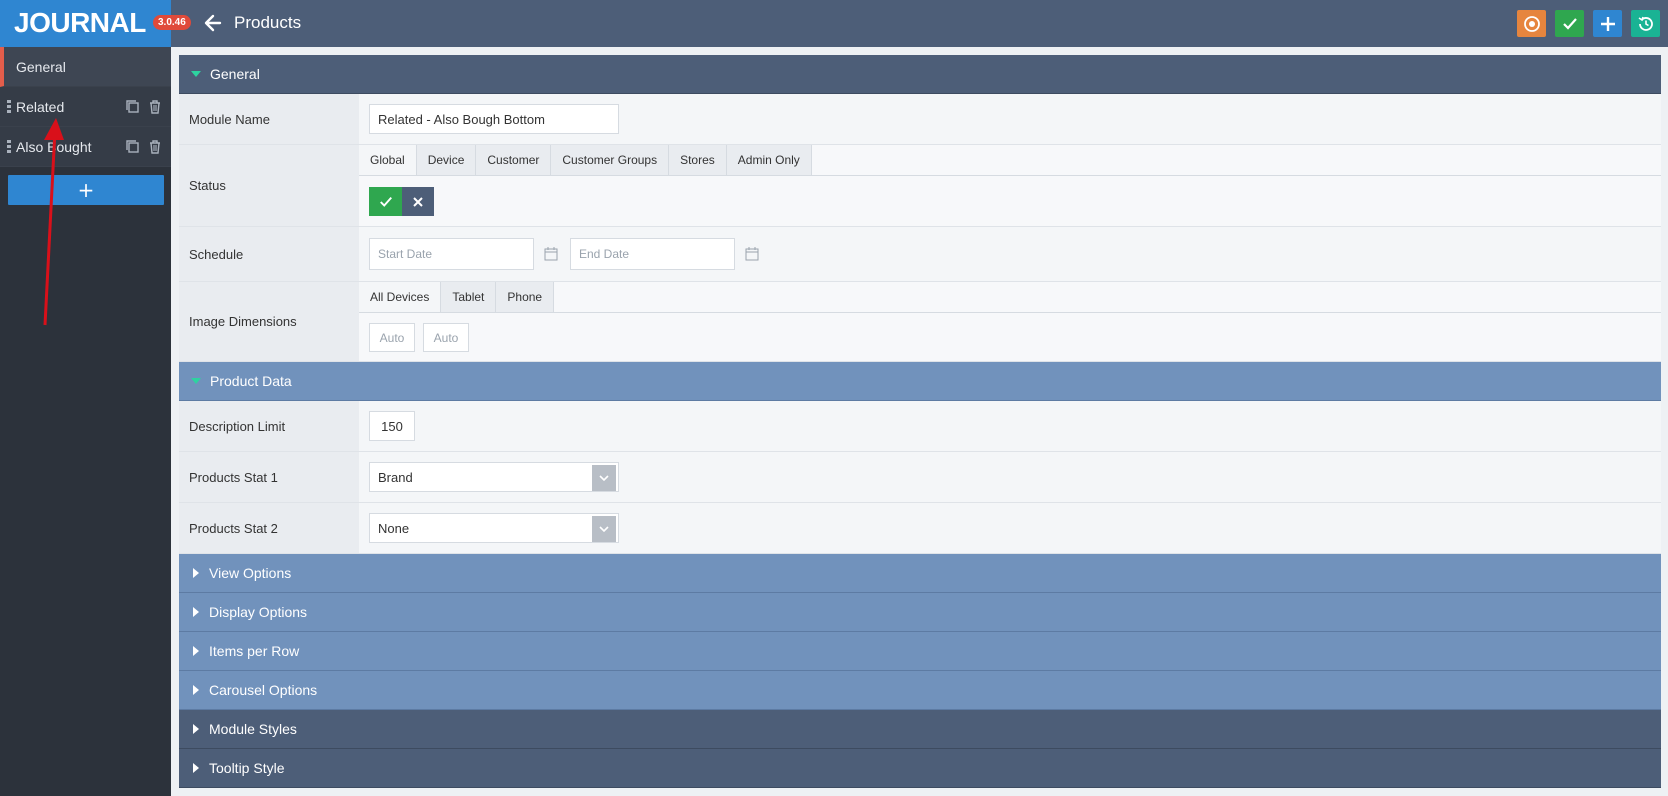  Describe the element at coordinates (419, 337) in the screenshot. I see `dimension-inputs: Auto Auto` at that location.